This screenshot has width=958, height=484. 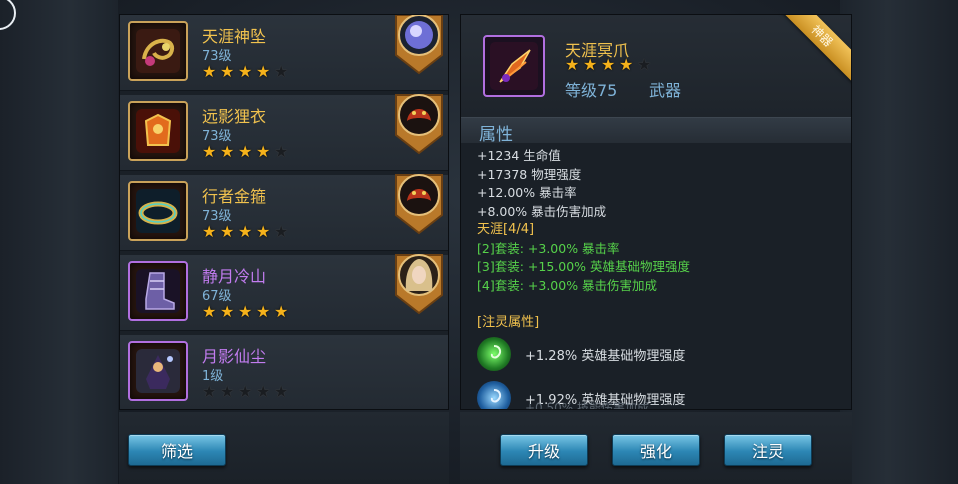 What do you see at coordinates (234, 356) in the screenshot?
I see `item-name: 月影仙尘` at bounding box center [234, 356].